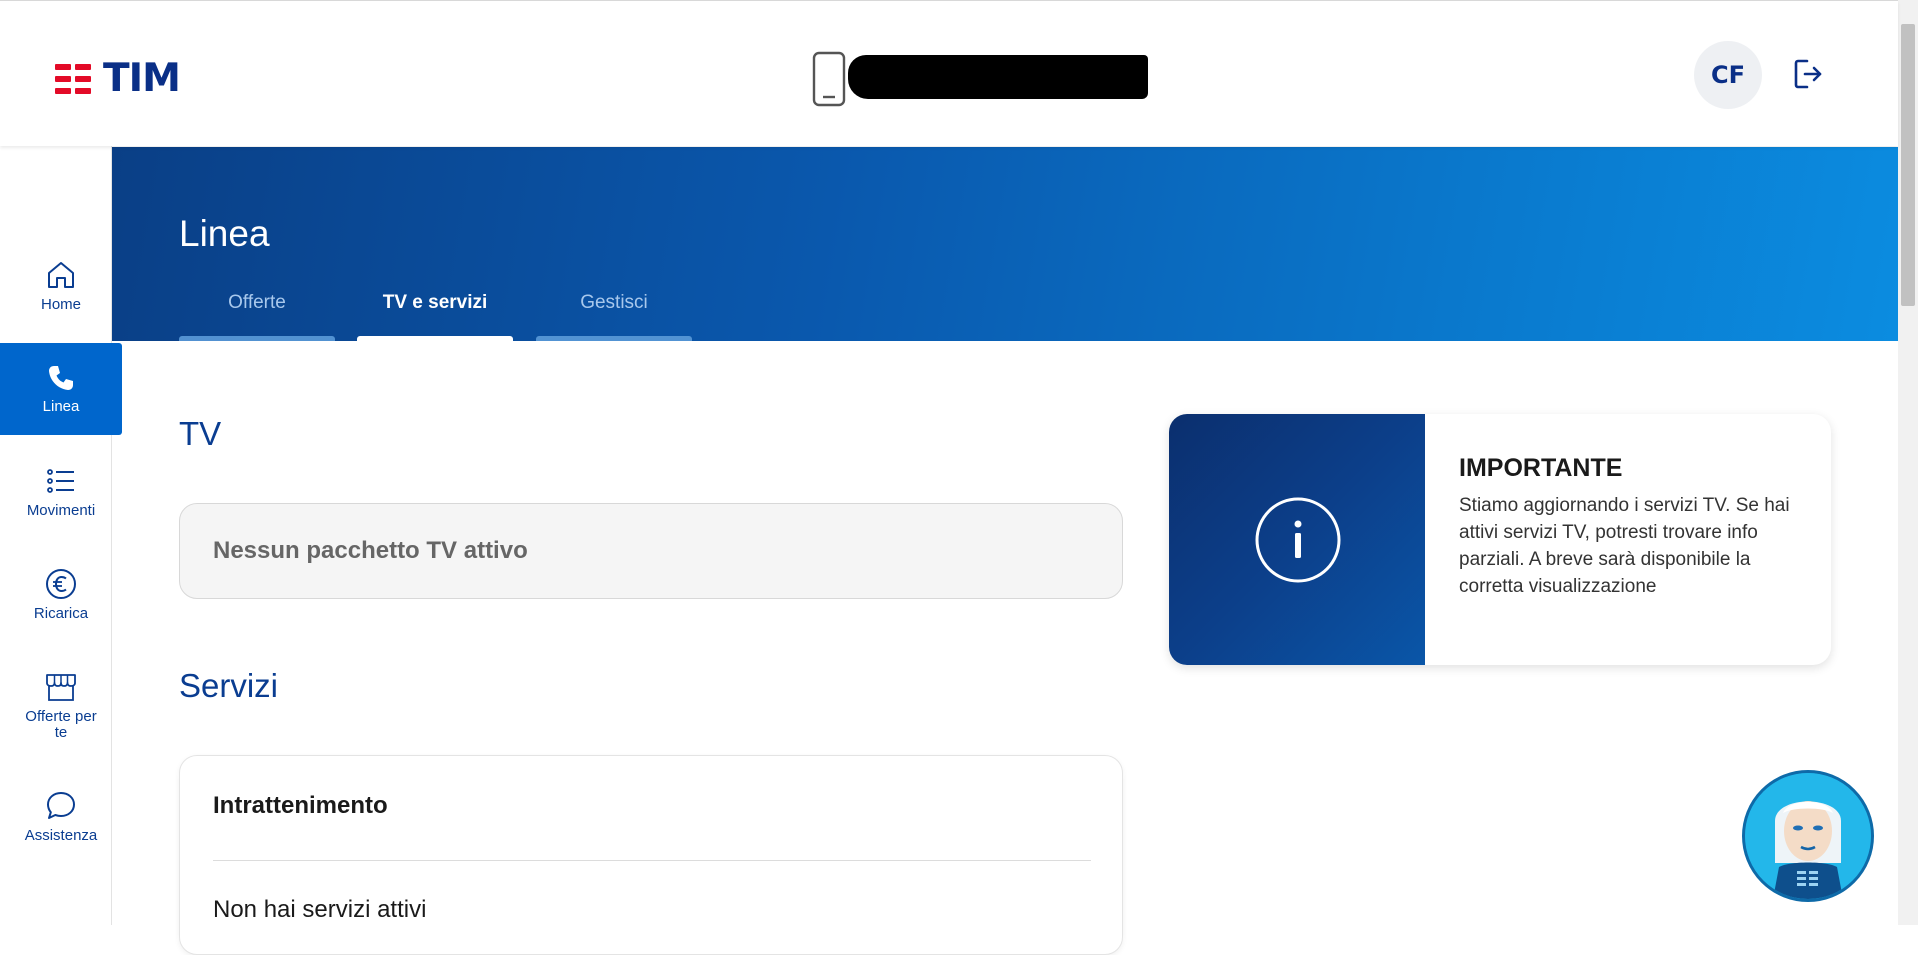 This screenshot has width=1918, height=955. I want to click on assistant-avatar-icon, so click(1808, 836).